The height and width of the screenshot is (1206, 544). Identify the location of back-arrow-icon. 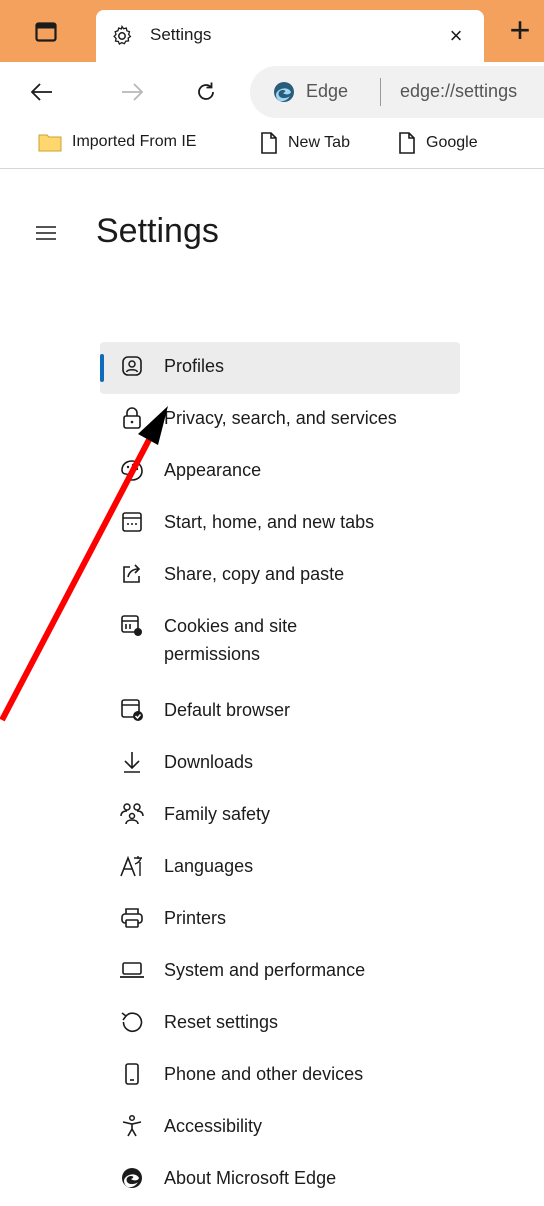
(41, 92).